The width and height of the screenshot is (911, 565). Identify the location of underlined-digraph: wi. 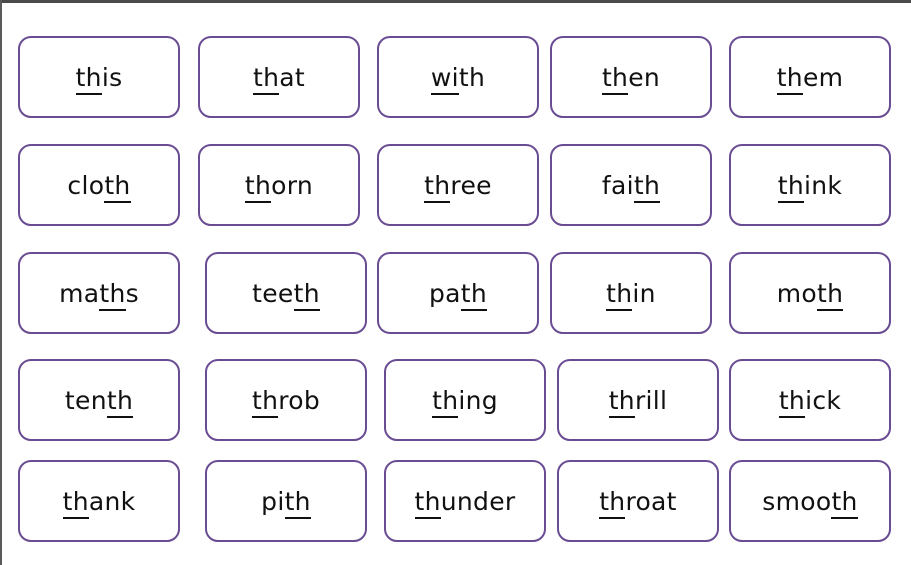
(444, 78).